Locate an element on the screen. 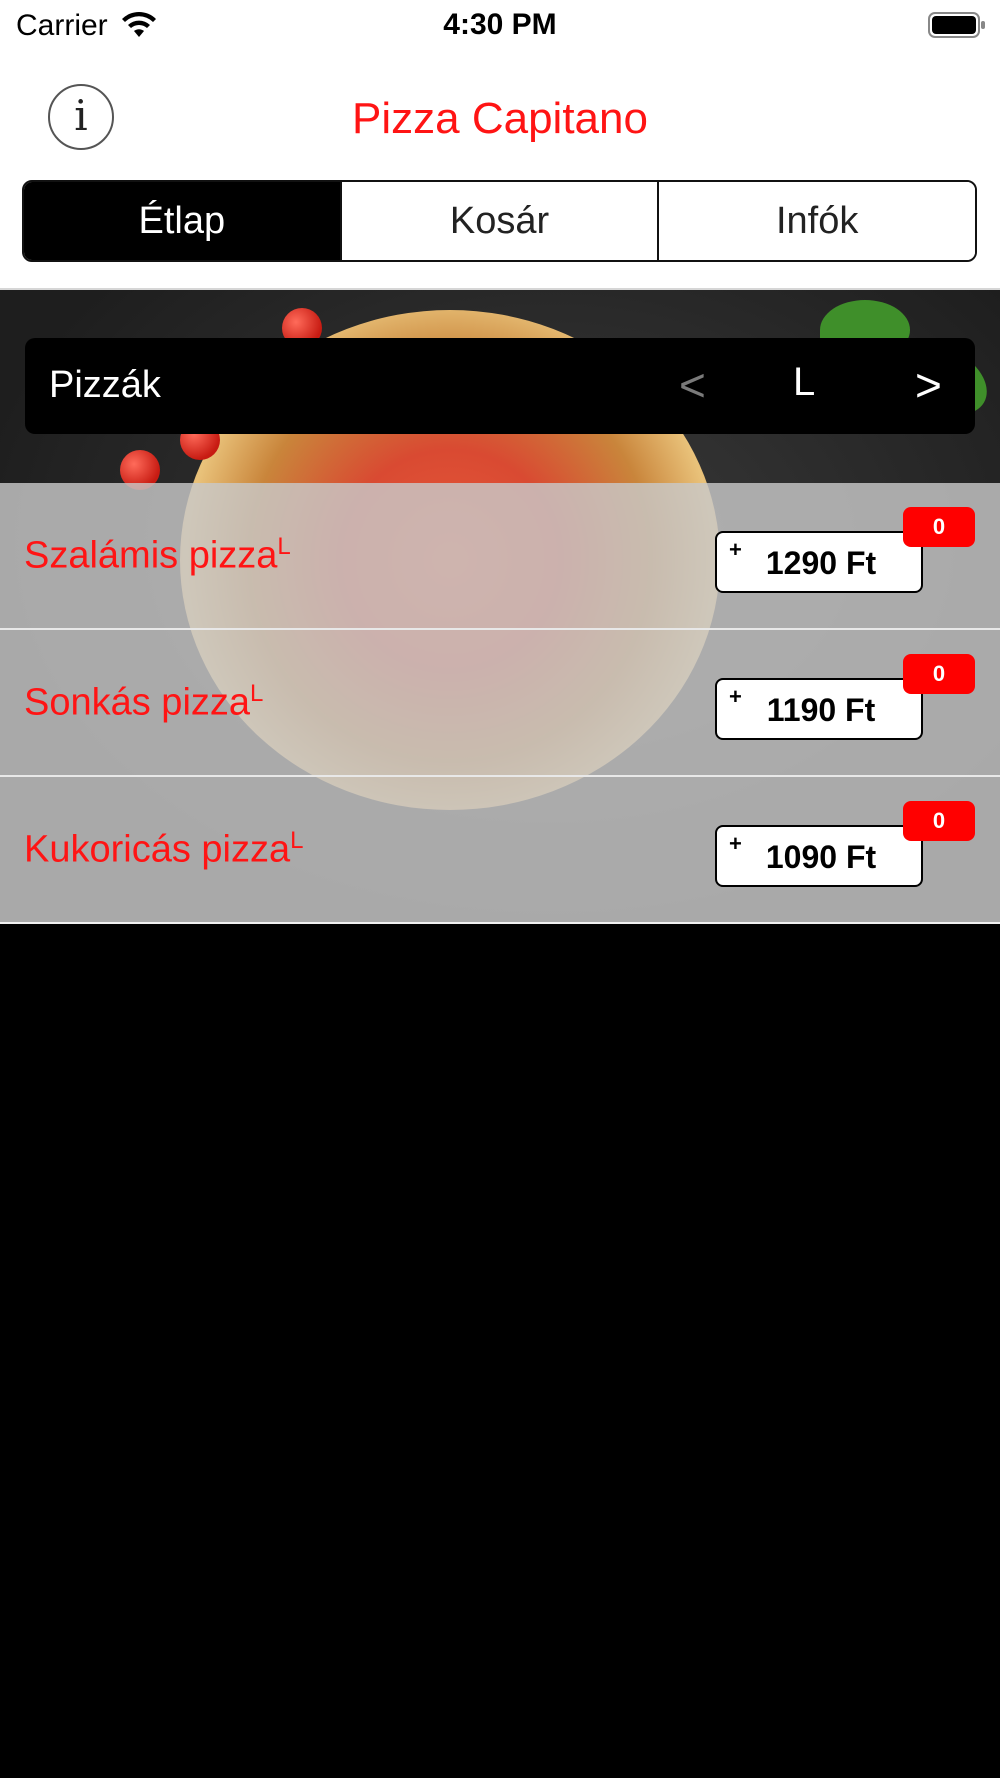 The height and width of the screenshot is (1778, 1000). battery-full-icon is located at coordinates (956, 25).